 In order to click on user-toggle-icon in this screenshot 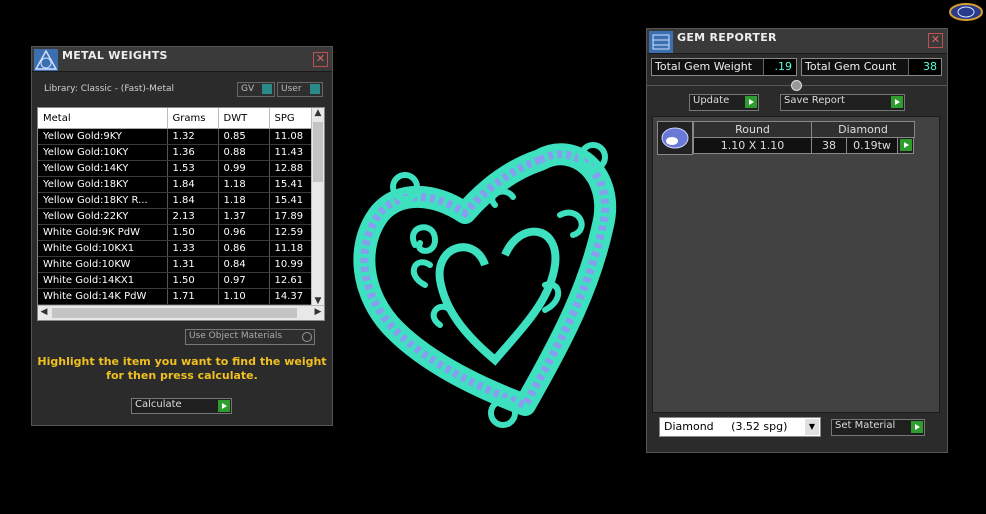, I will do `click(315, 89)`.